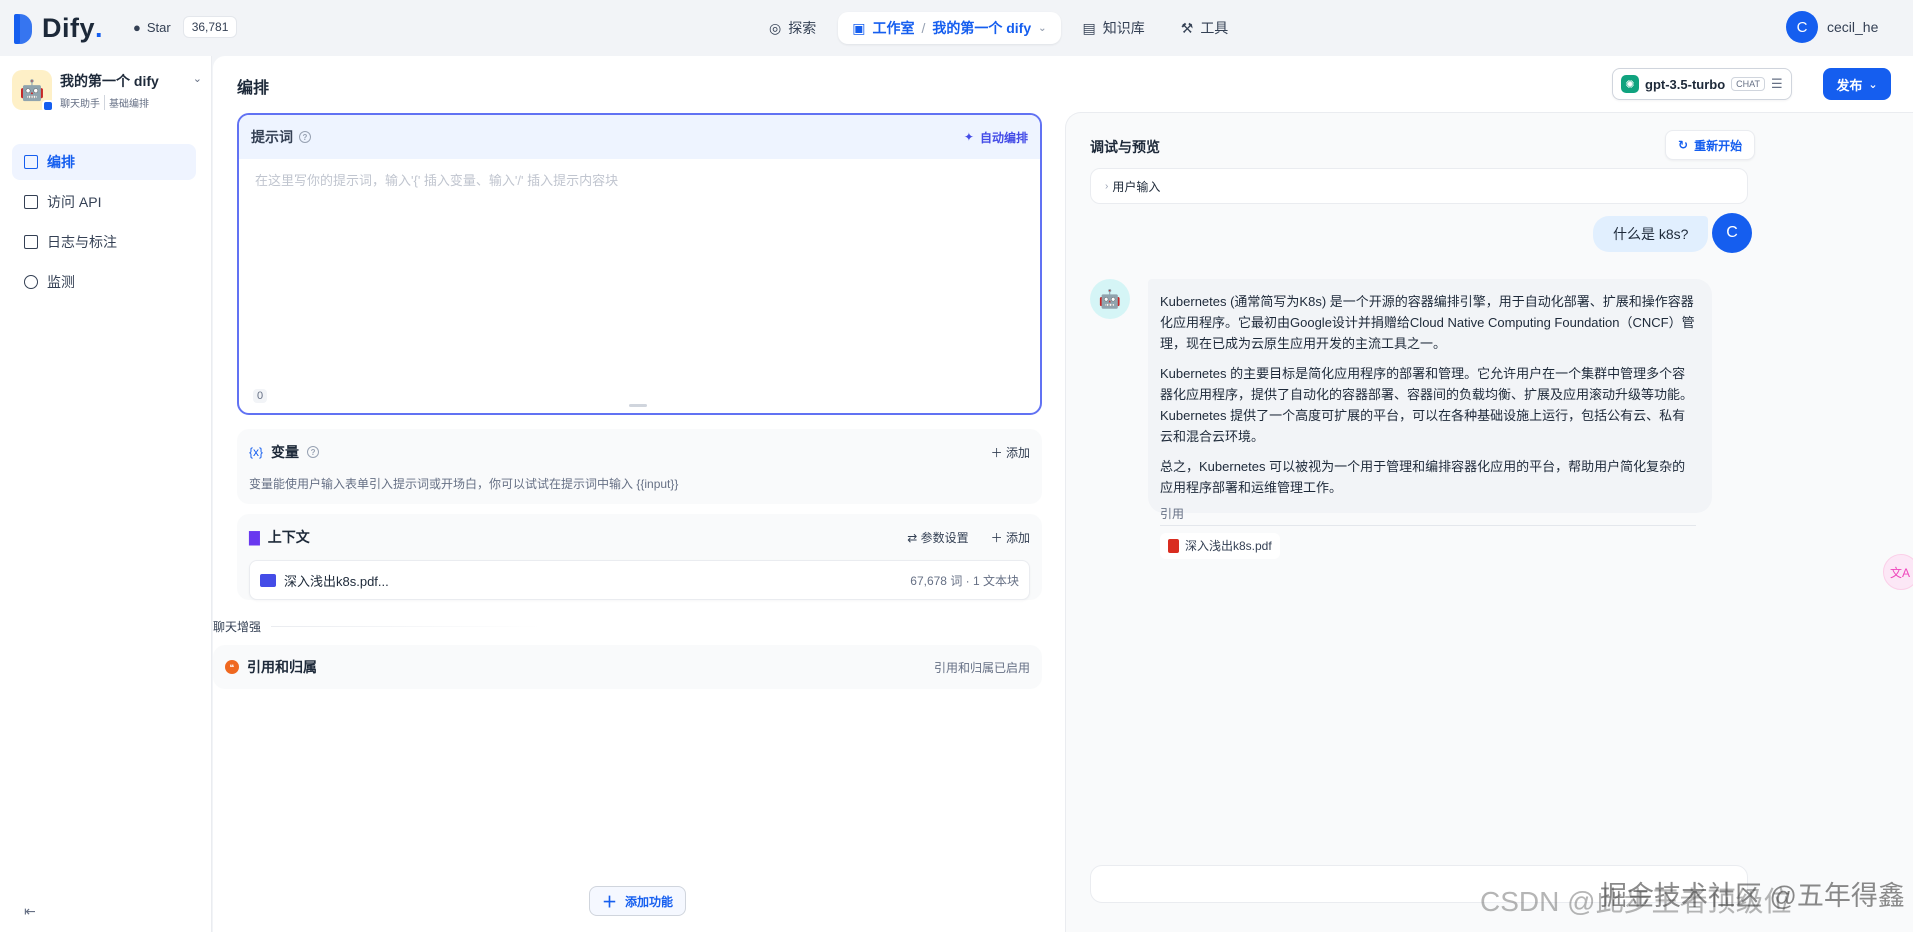  What do you see at coordinates (137, 27) in the screenshot?
I see `github-icon: ●` at bounding box center [137, 27].